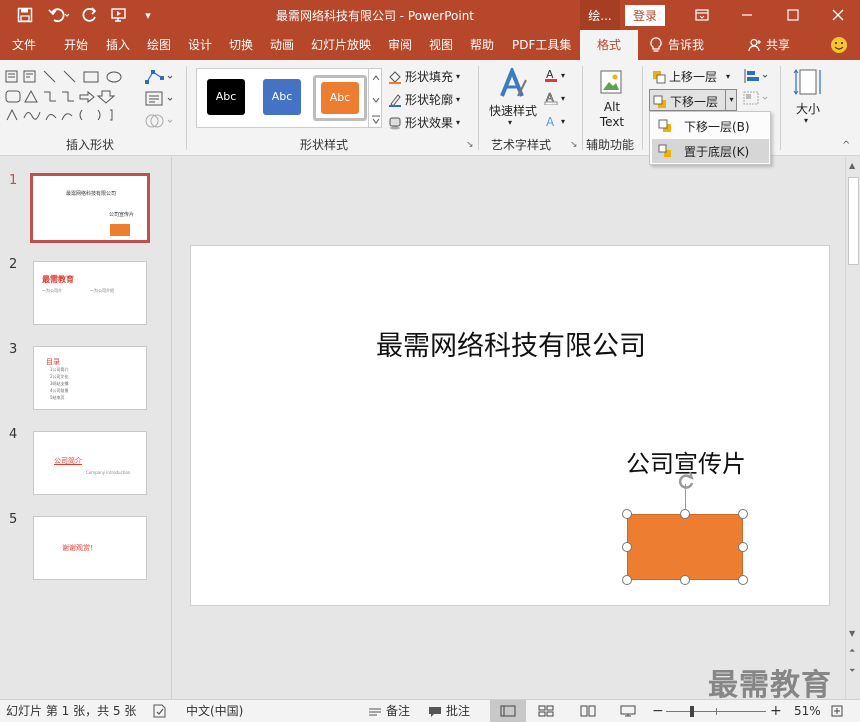 This screenshot has height=722, width=860. What do you see at coordinates (838, 15) in the screenshot?
I see `close-window-button` at bounding box center [838, 15].